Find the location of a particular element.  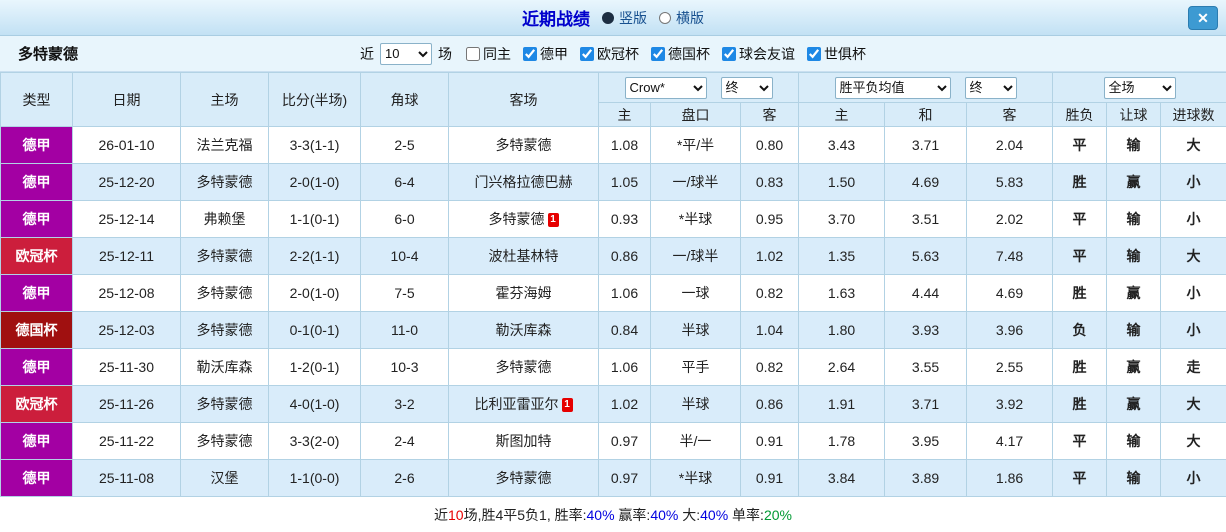

match-date: 25-12-08 is located at coordinates (126, 293).